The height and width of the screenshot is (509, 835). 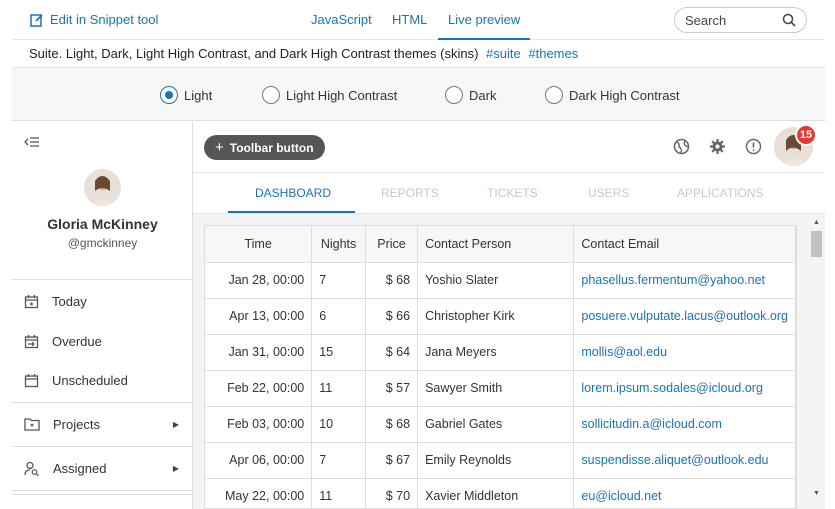 I want to click on notification-badge: 15, so click(x=806, y=135).